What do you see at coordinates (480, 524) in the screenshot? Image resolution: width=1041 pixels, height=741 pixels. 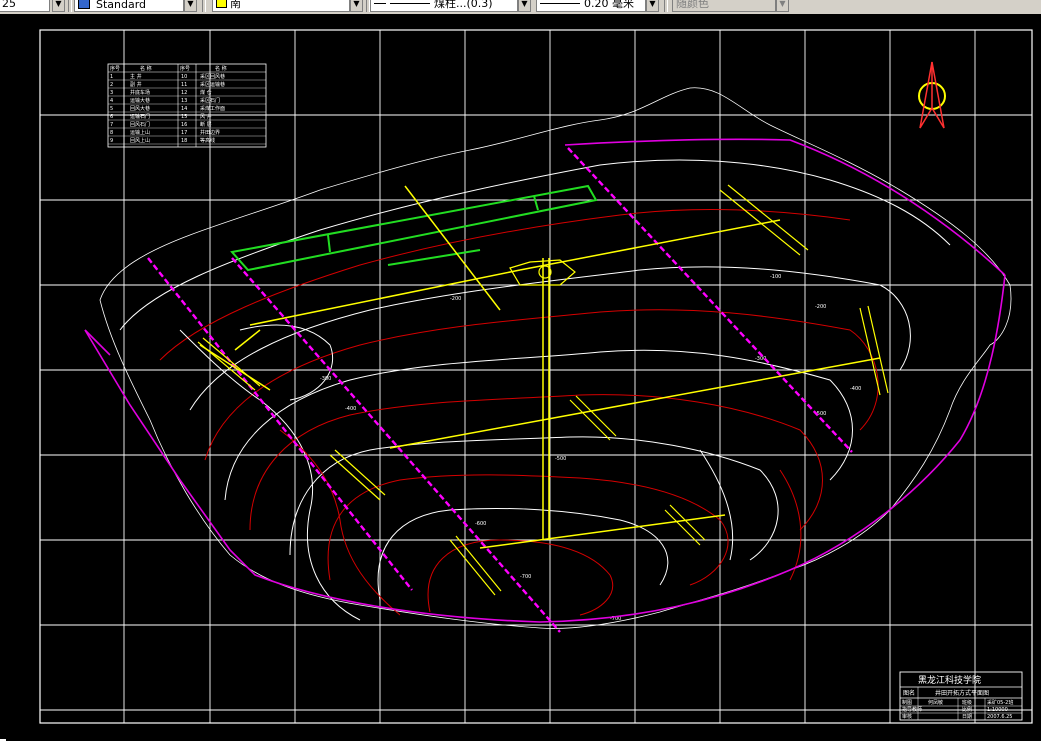 I see `contour-label: -600` at bounding box center [480, 524].